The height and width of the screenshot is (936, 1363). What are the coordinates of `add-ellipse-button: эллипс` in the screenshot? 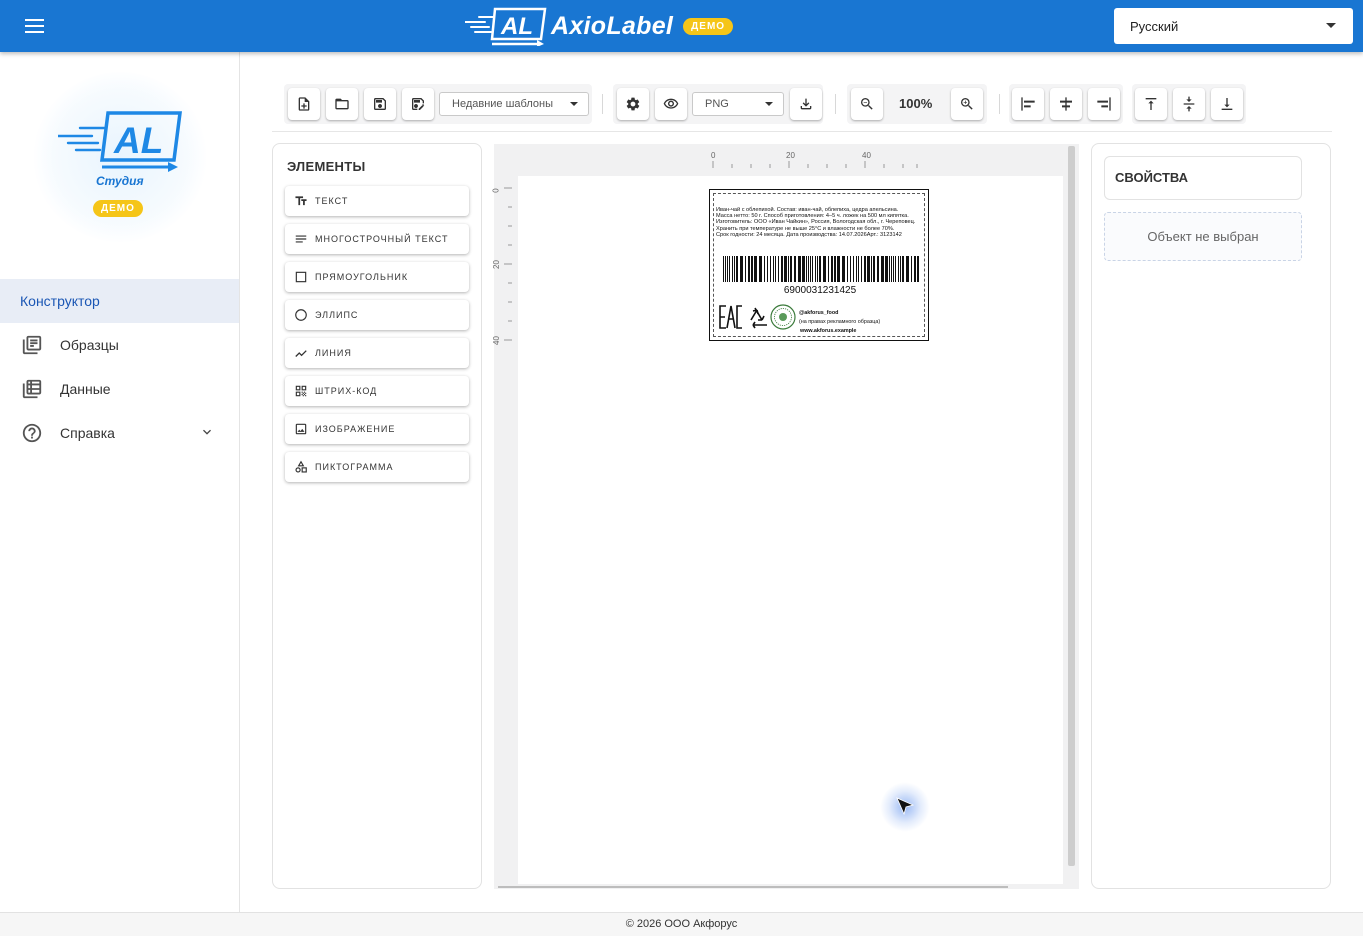 It's located at (377, 315).